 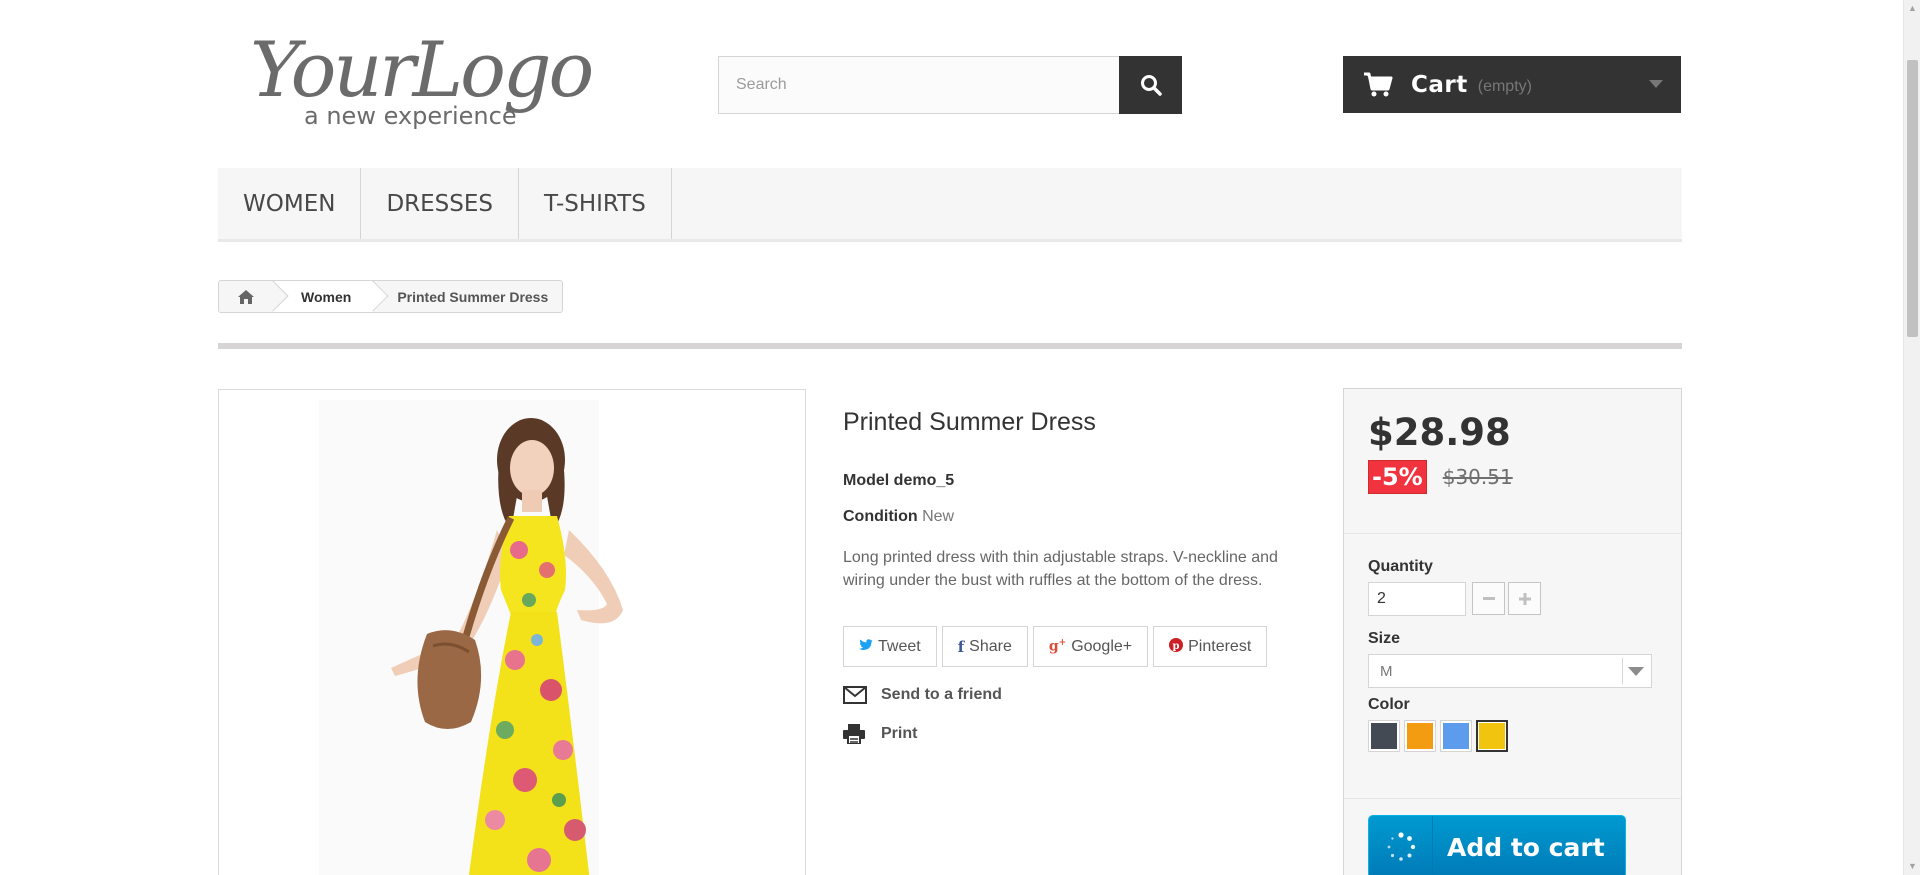 I want to click on scrollbar-thumb, so click(x=1912, y=198).